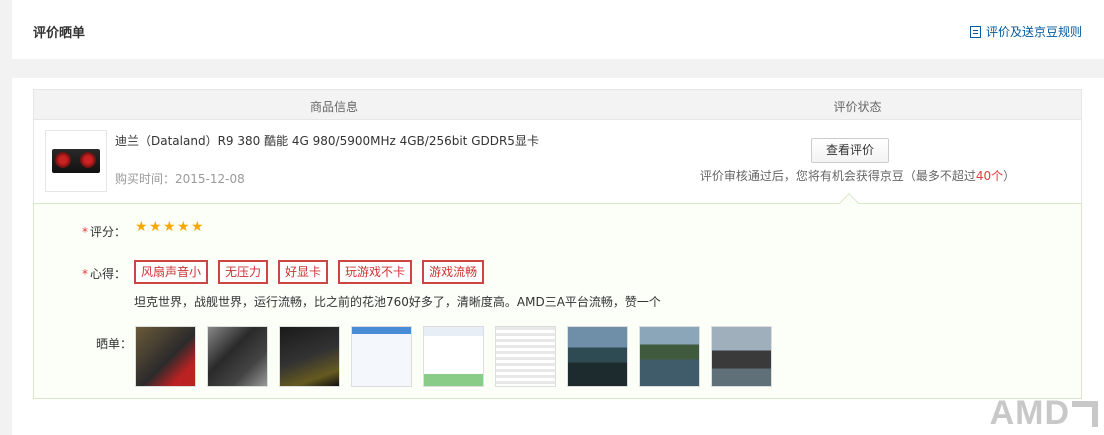 The image size is (1104, 435). I want to click on rules-link-label: 评价及送京豆规则, so click(1033, 32).